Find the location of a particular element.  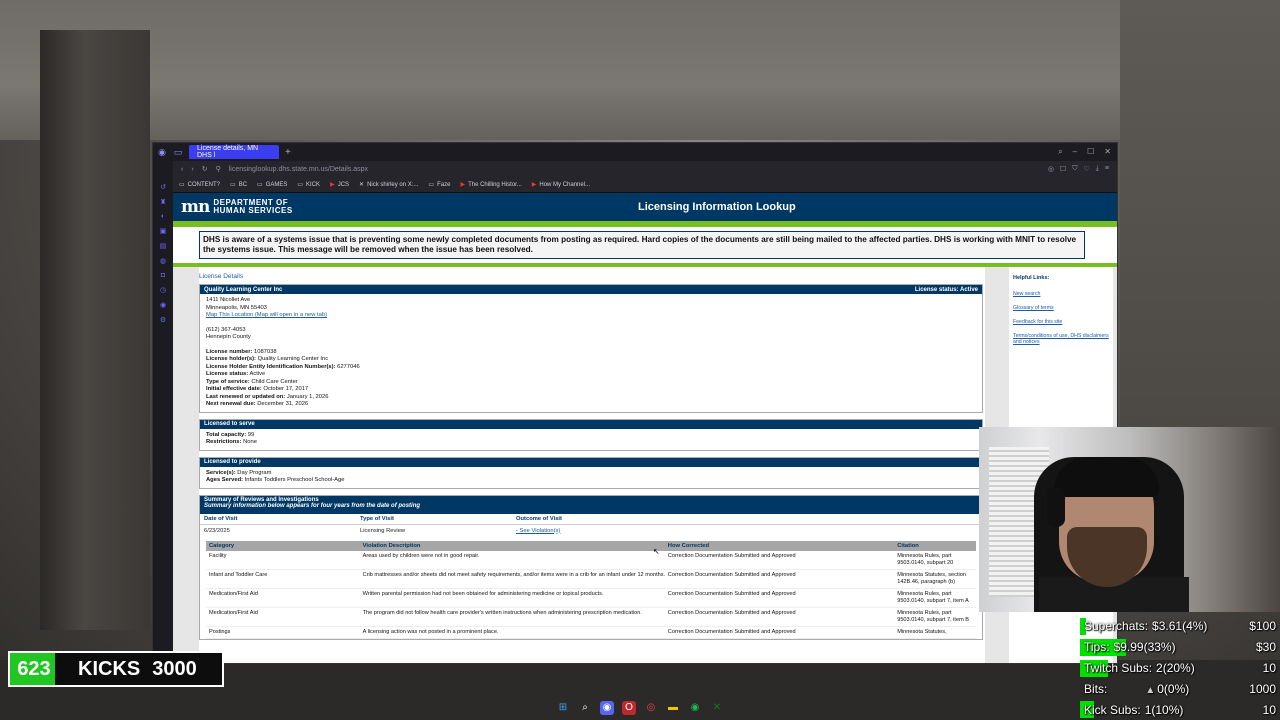

messenger-icon: ◐ is located at coordinates (163, 216).